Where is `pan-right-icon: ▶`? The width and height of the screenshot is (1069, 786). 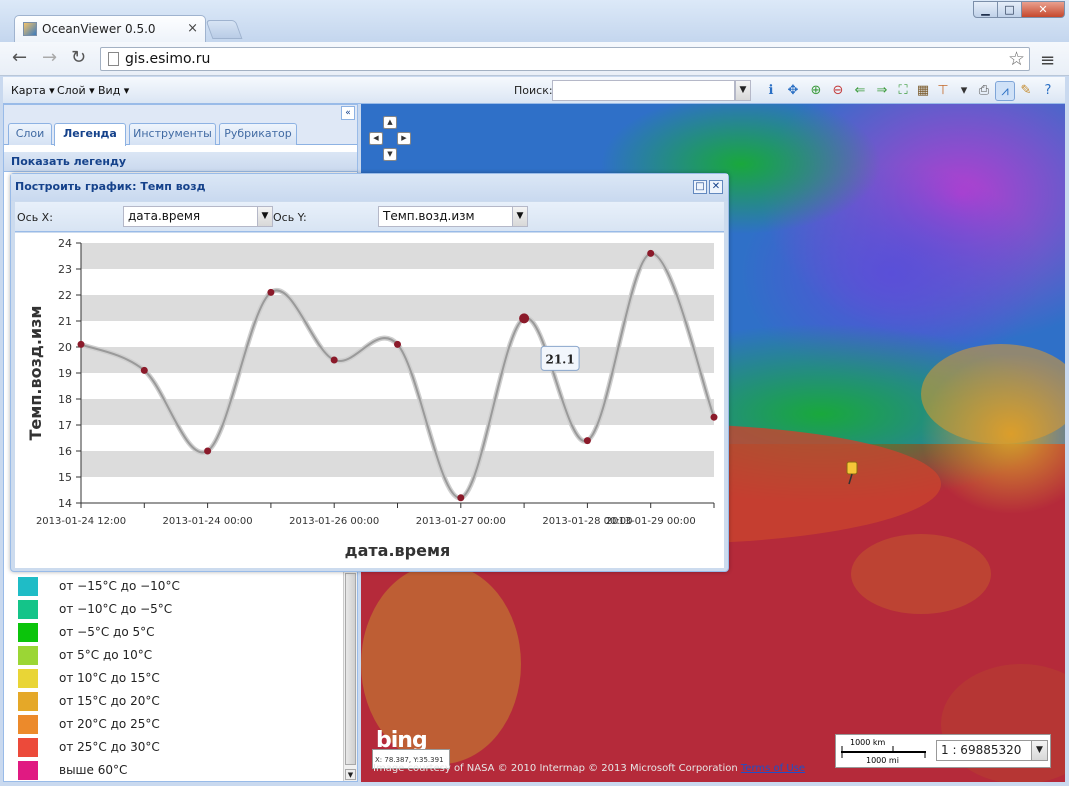
pan-right-icon: ▶ is located at coordinates (404, 138).